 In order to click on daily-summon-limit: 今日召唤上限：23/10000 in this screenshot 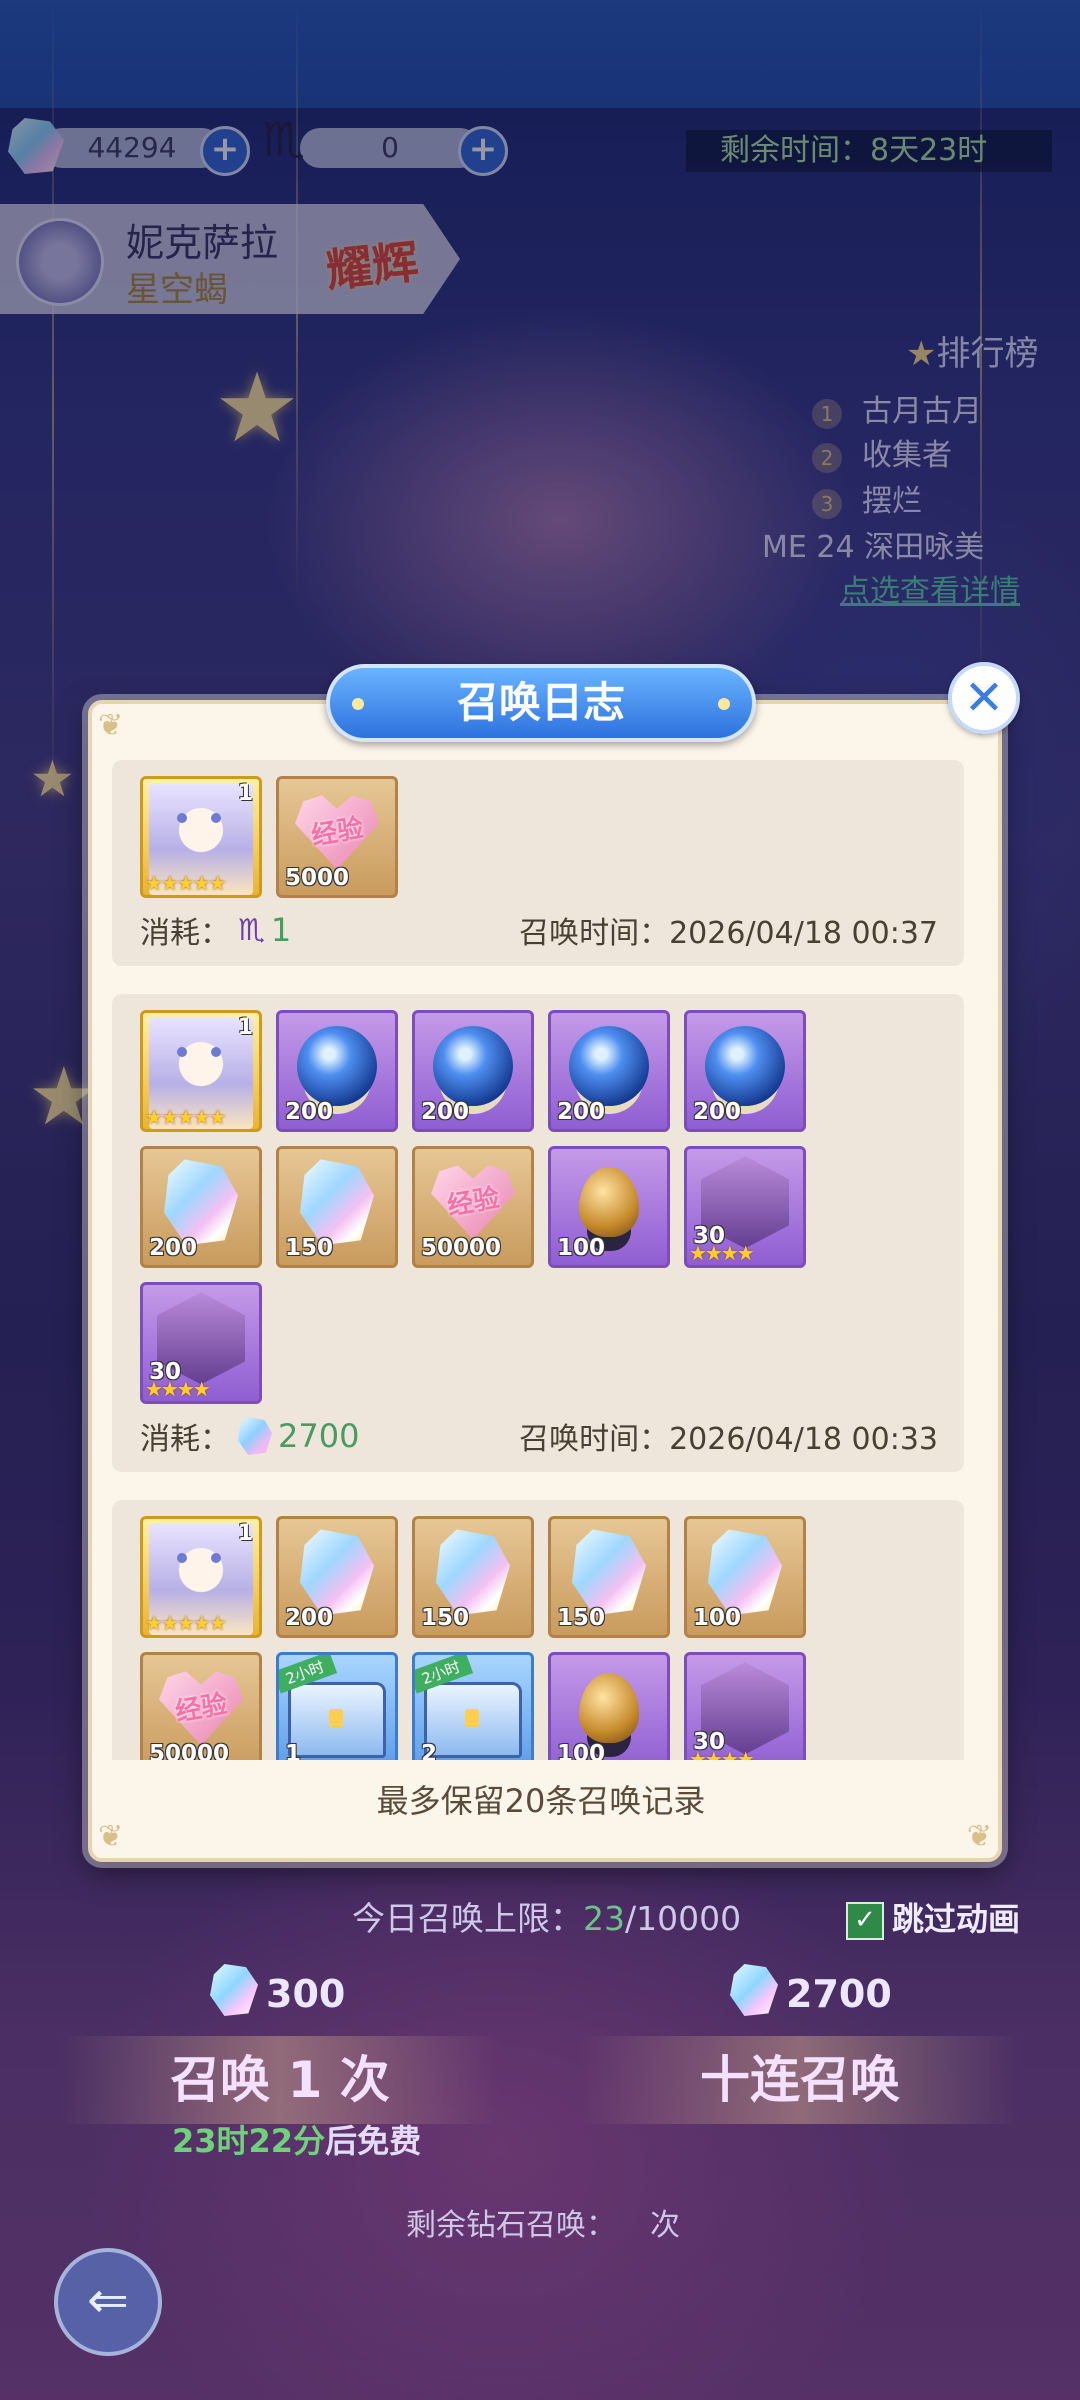, I will do `click(547, 1918)`.